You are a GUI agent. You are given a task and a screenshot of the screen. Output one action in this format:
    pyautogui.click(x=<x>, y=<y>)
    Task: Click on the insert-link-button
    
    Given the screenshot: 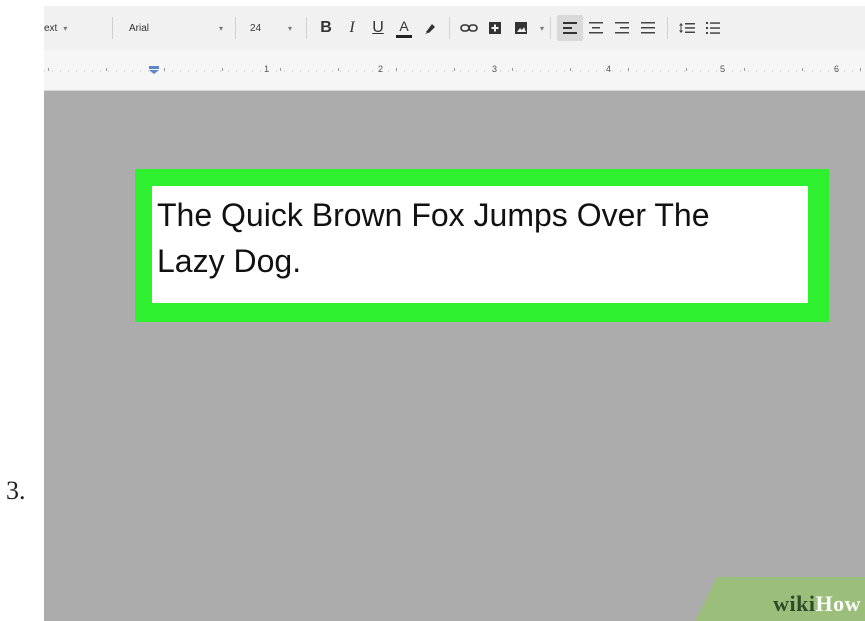 What is the action you would take?
    pyautogui.click(x=469, y=28)
    